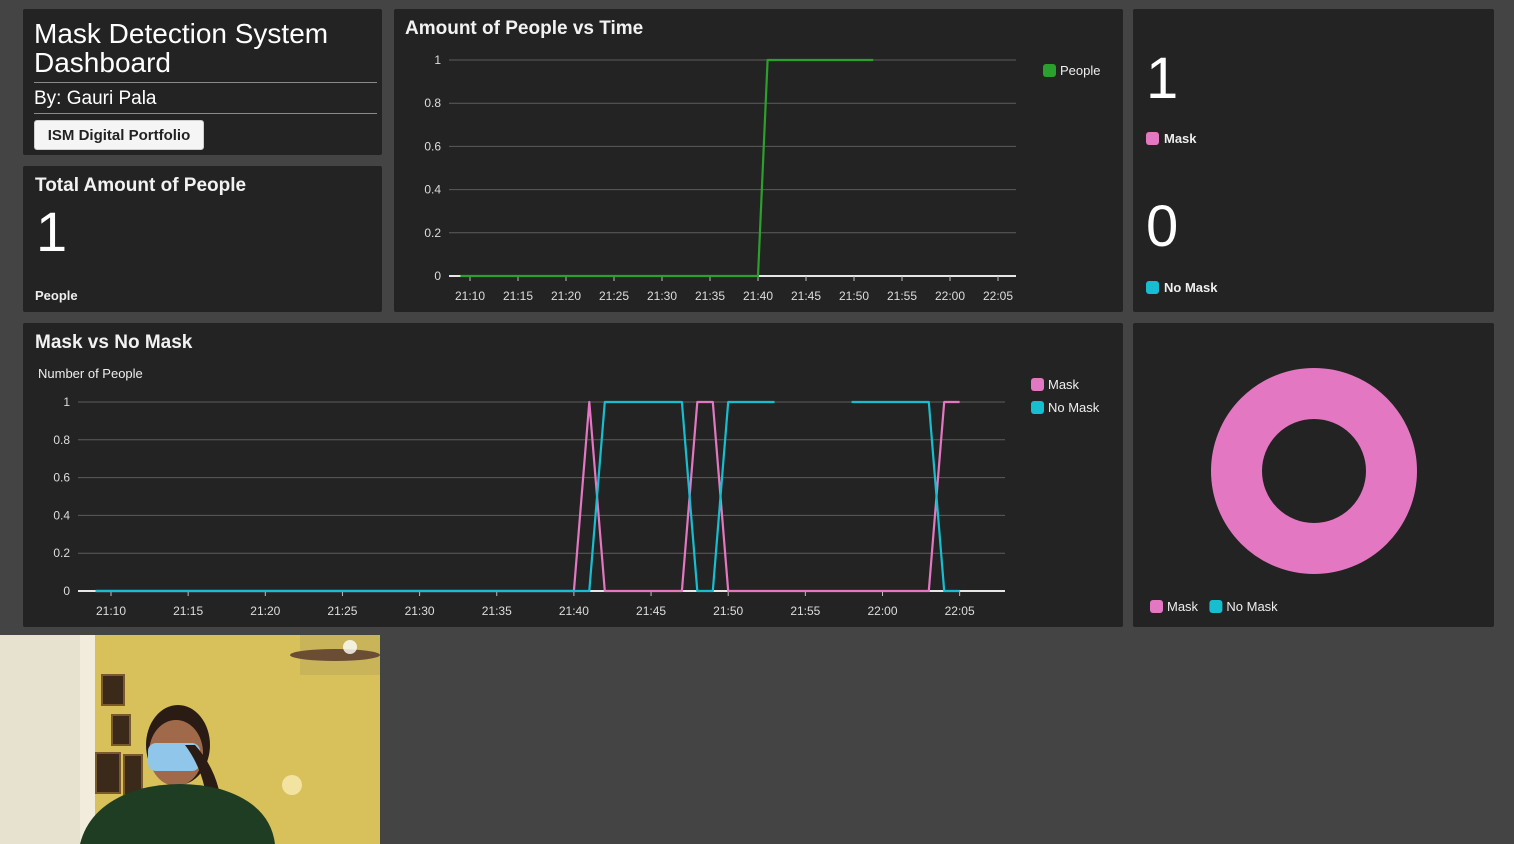 Image resolution: width=1514 pixels, height=844 pixels. Describe the element at coordinates (1080, 70) in the screenshot. I see `legend-label-people: People` at that location.